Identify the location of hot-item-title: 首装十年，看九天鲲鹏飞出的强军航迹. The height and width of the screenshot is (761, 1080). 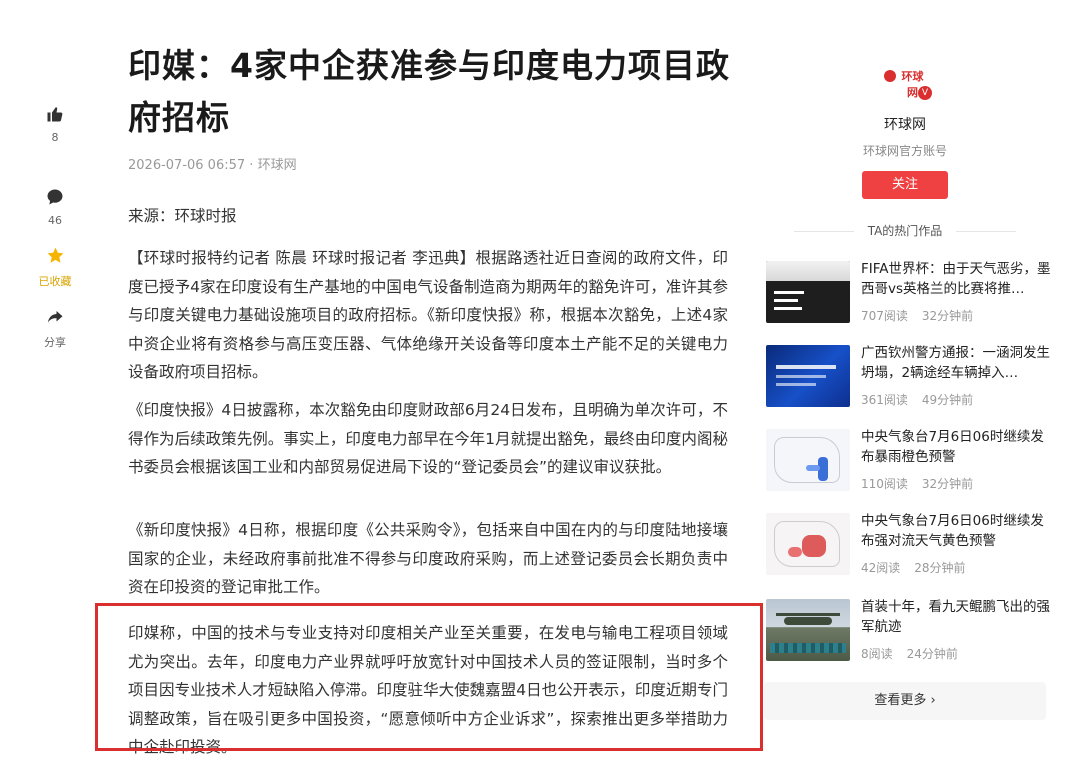
(955, 617).